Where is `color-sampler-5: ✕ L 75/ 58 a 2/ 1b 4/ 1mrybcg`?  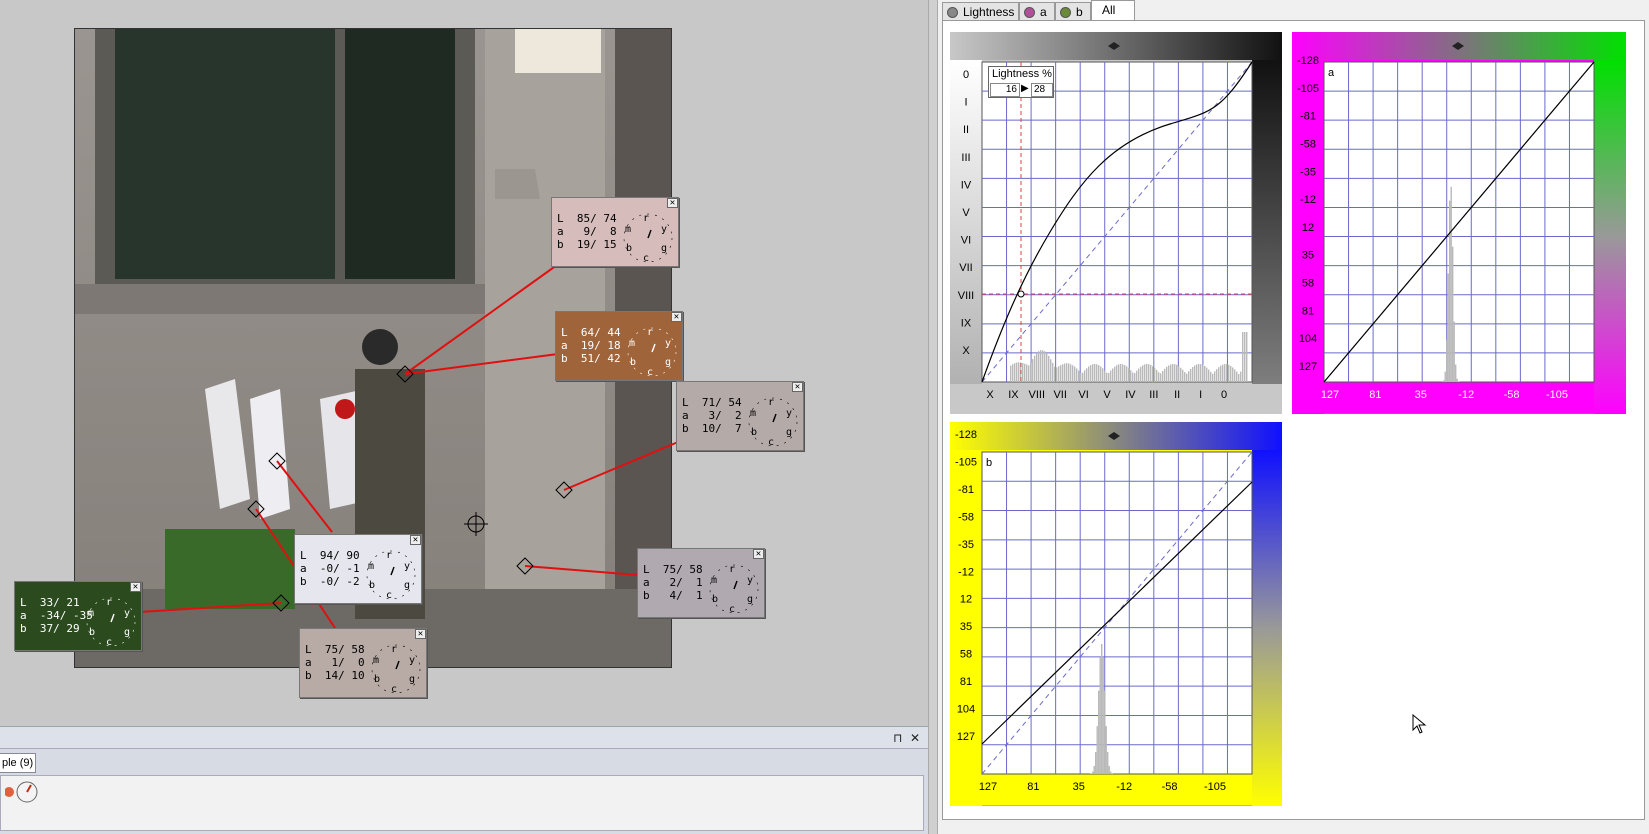 color-sampler-5: ✕ L 75/ 58 a 2/ 1b 4/ 1mrybcg is located at coordinates (701, 583).